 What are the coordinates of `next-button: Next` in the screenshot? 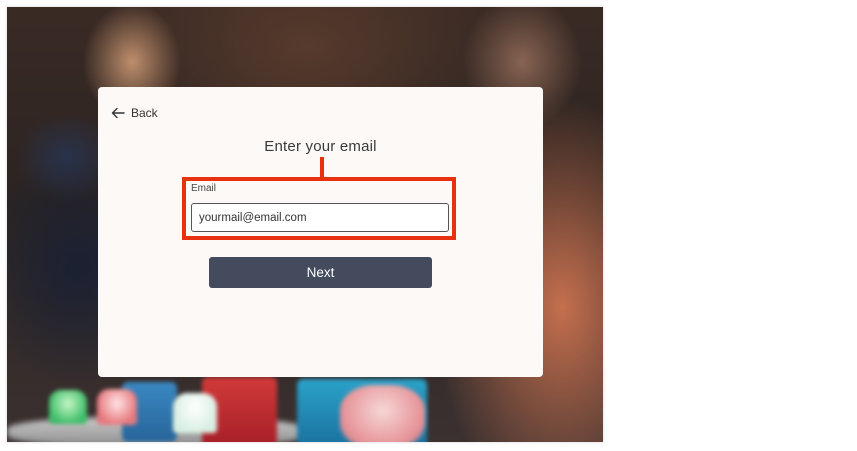 It's located at (320, 272).